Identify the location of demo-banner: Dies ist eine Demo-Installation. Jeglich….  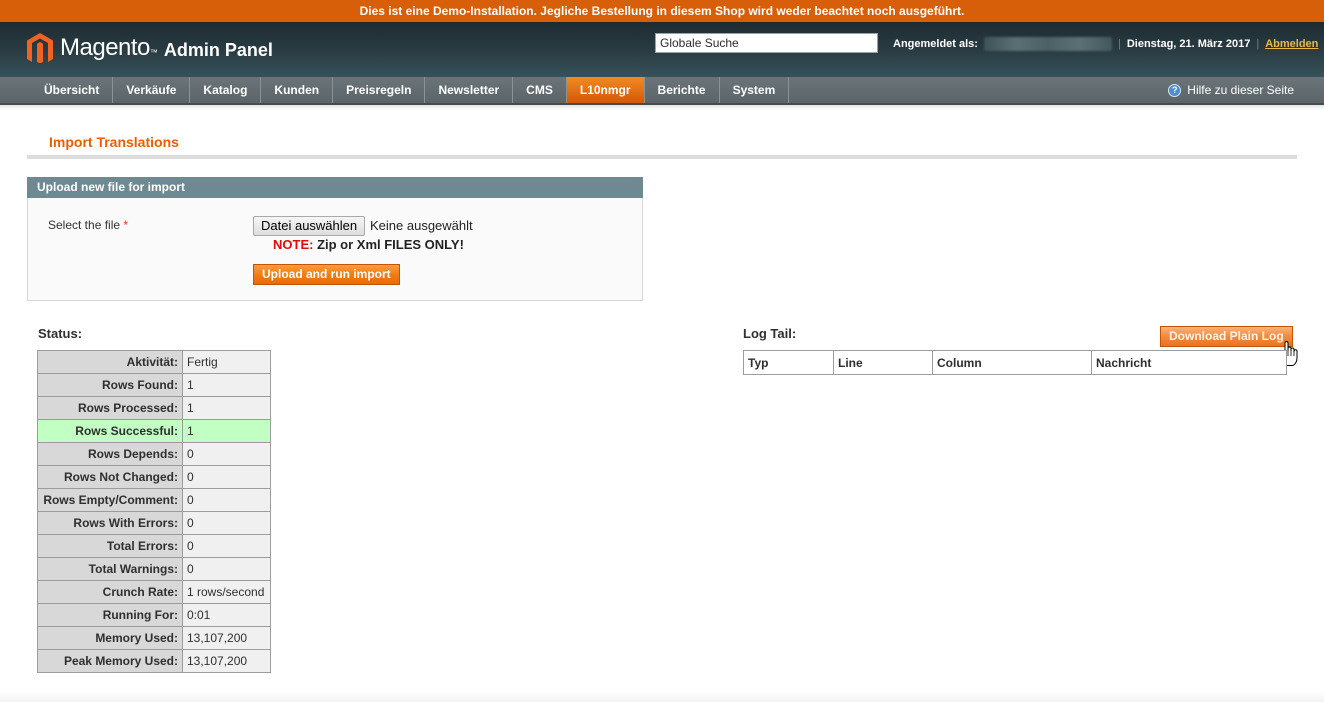
(662, 11).